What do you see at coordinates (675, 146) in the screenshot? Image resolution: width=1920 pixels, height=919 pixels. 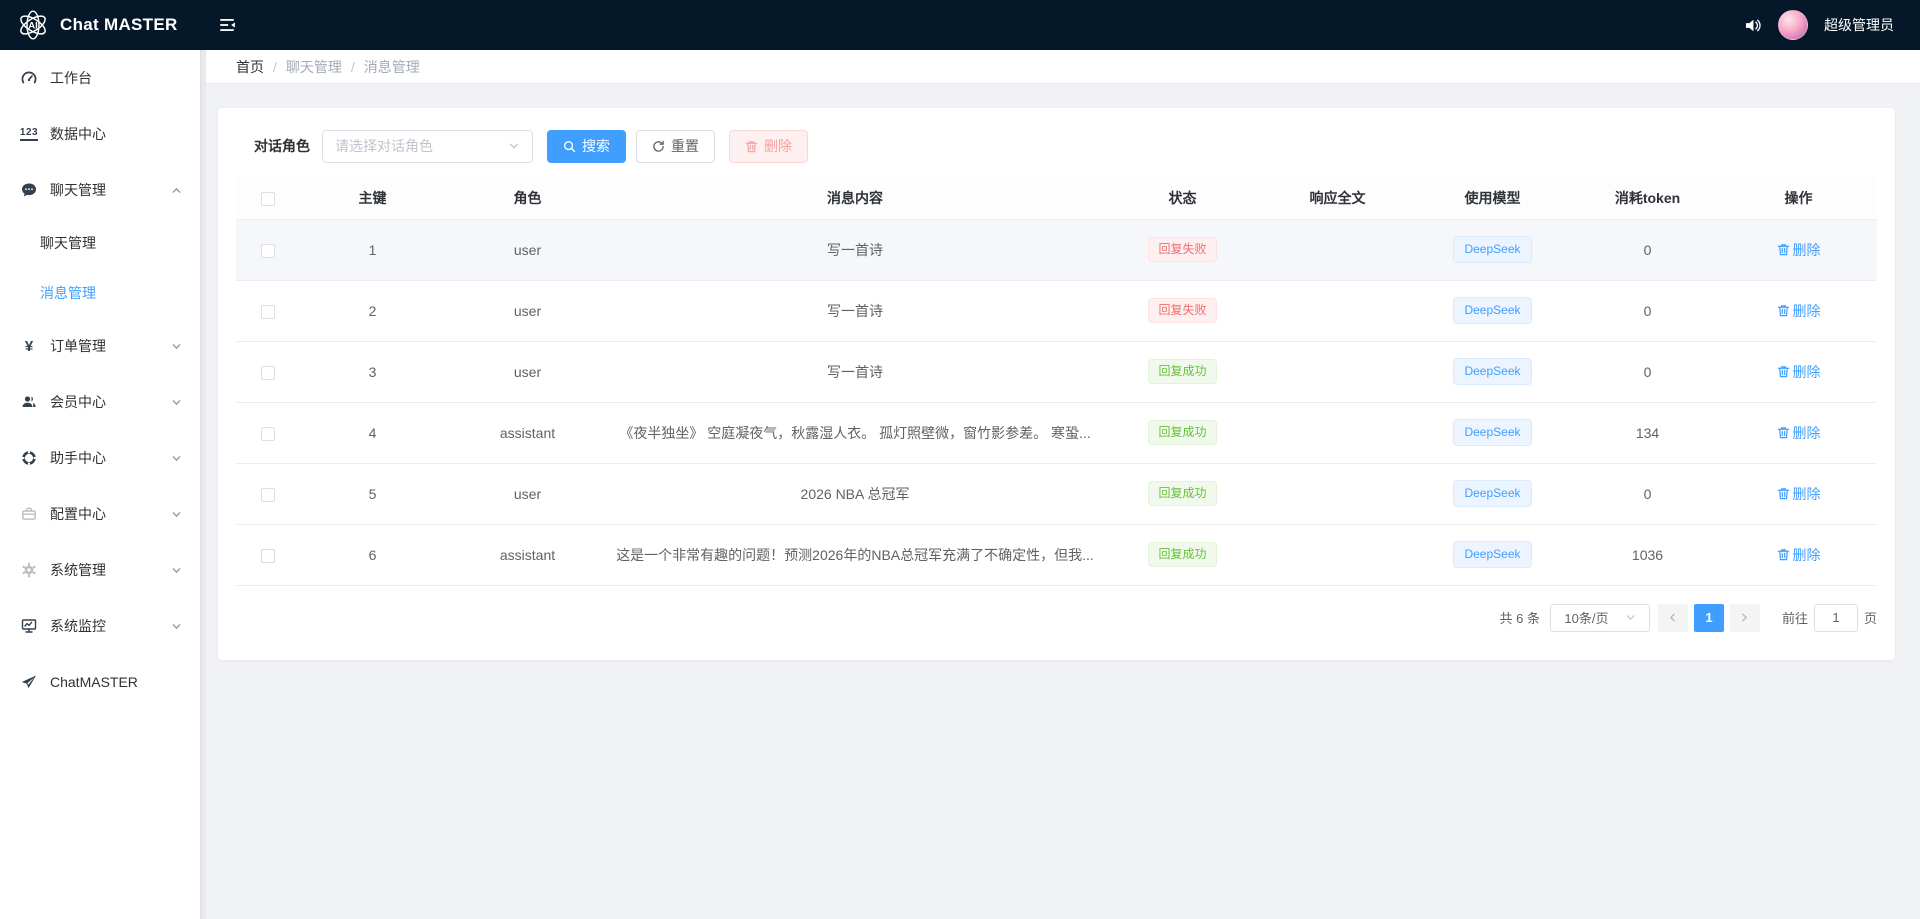 I see `reset-button: 重置` at bounding box center [675, 146].